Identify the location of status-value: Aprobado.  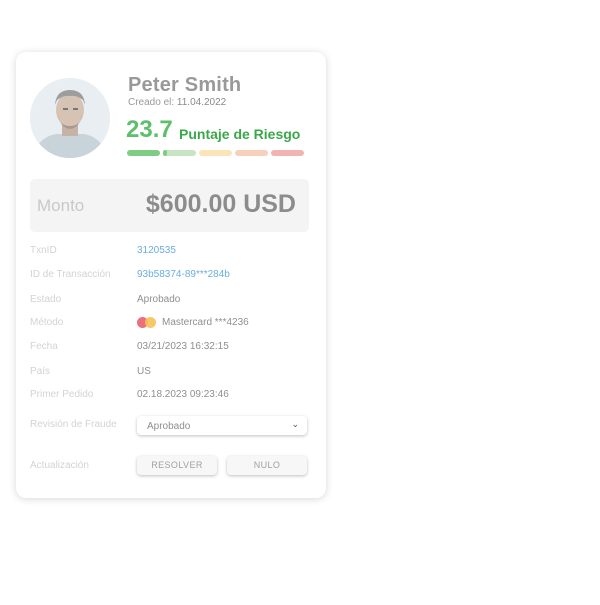
(159, 299).